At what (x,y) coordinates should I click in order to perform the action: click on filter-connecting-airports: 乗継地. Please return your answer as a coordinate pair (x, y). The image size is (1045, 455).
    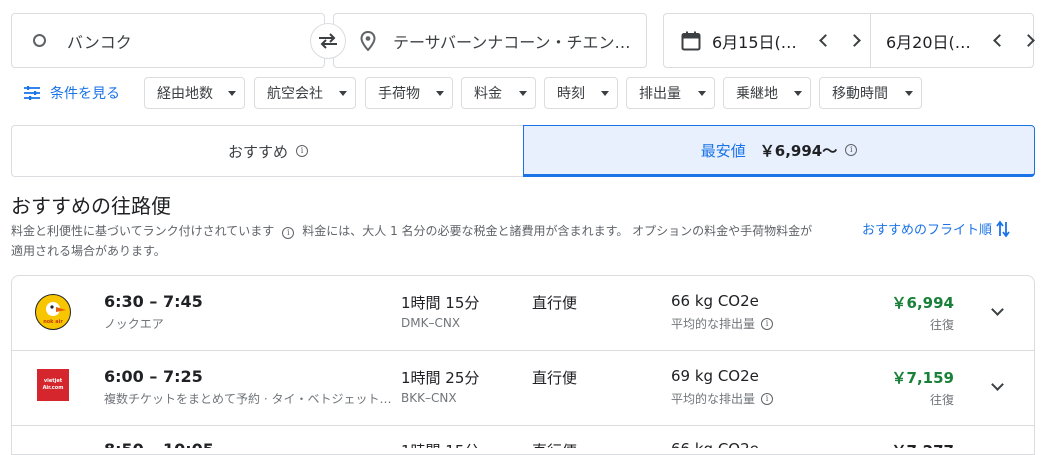
    Looking at the image, I should click on (767, 93).